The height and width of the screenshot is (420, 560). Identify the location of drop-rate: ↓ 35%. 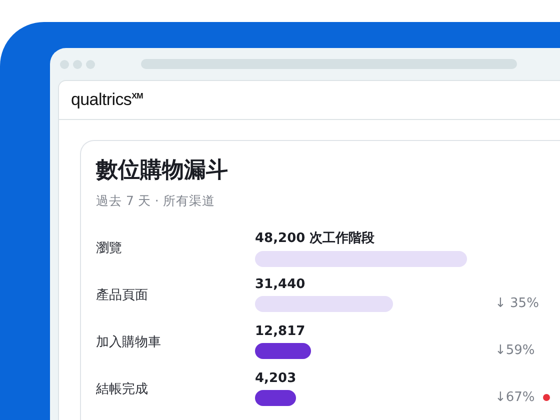
(517, 303).